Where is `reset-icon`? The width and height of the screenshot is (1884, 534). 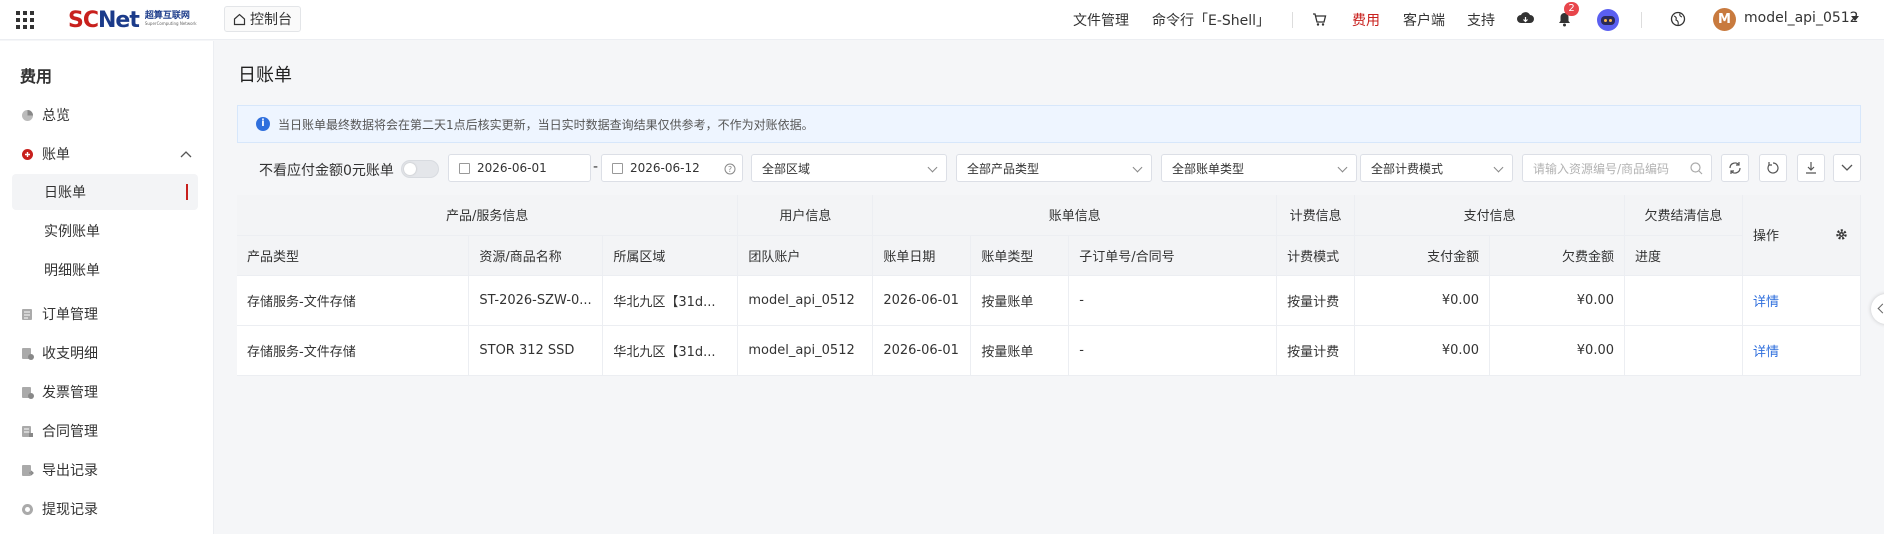
reset-icon is located at coordinates (1773, 168).